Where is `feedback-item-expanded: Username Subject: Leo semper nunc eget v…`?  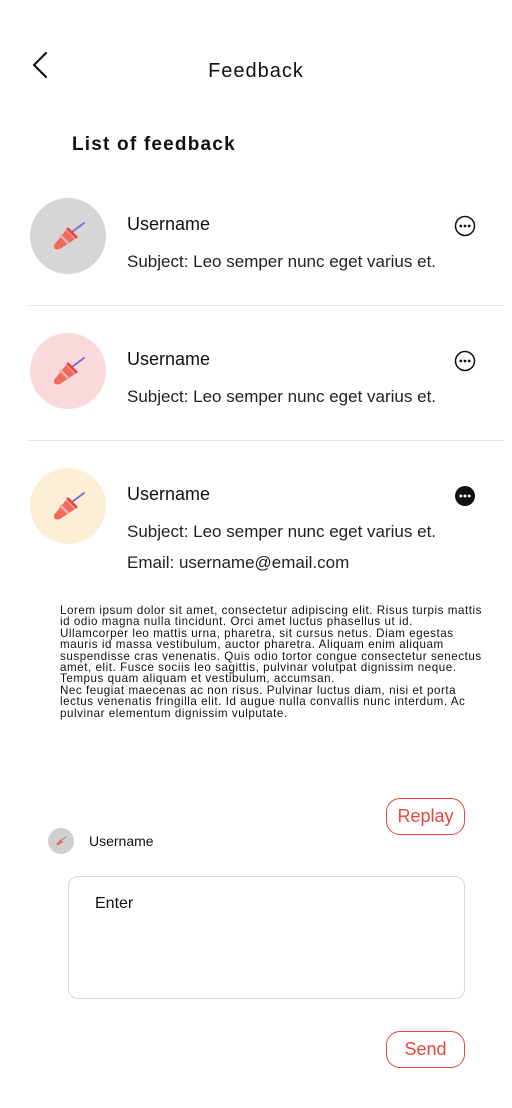 feedback-item-expanded: Username Subject: Leo semper nunc eget v… is located at coordinates (265, 526).